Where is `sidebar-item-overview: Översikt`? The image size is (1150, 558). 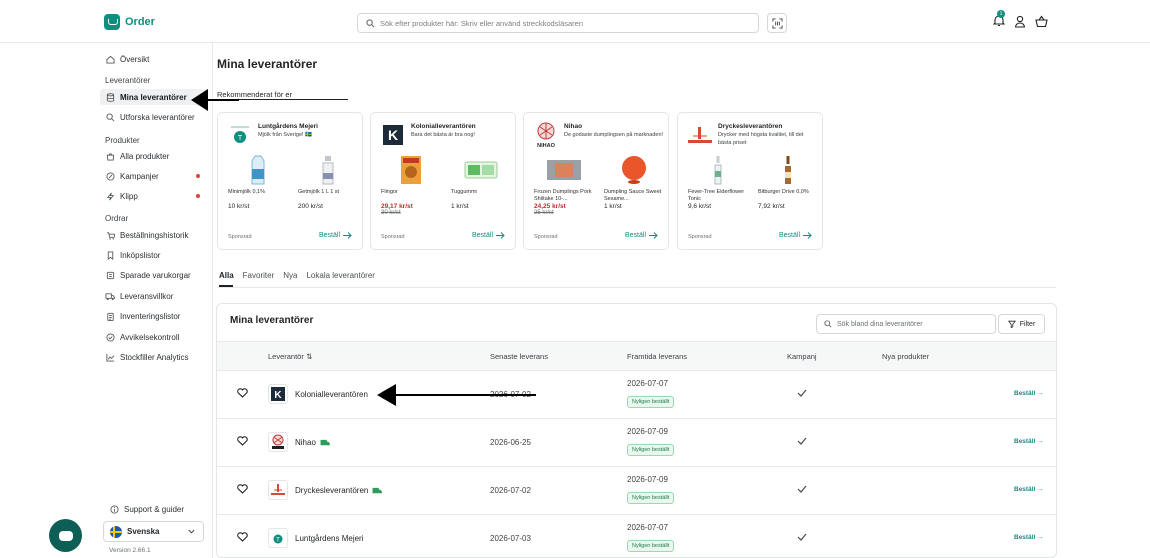 sidebar-item-overview: Översikt is located at coordinates (154, 59).